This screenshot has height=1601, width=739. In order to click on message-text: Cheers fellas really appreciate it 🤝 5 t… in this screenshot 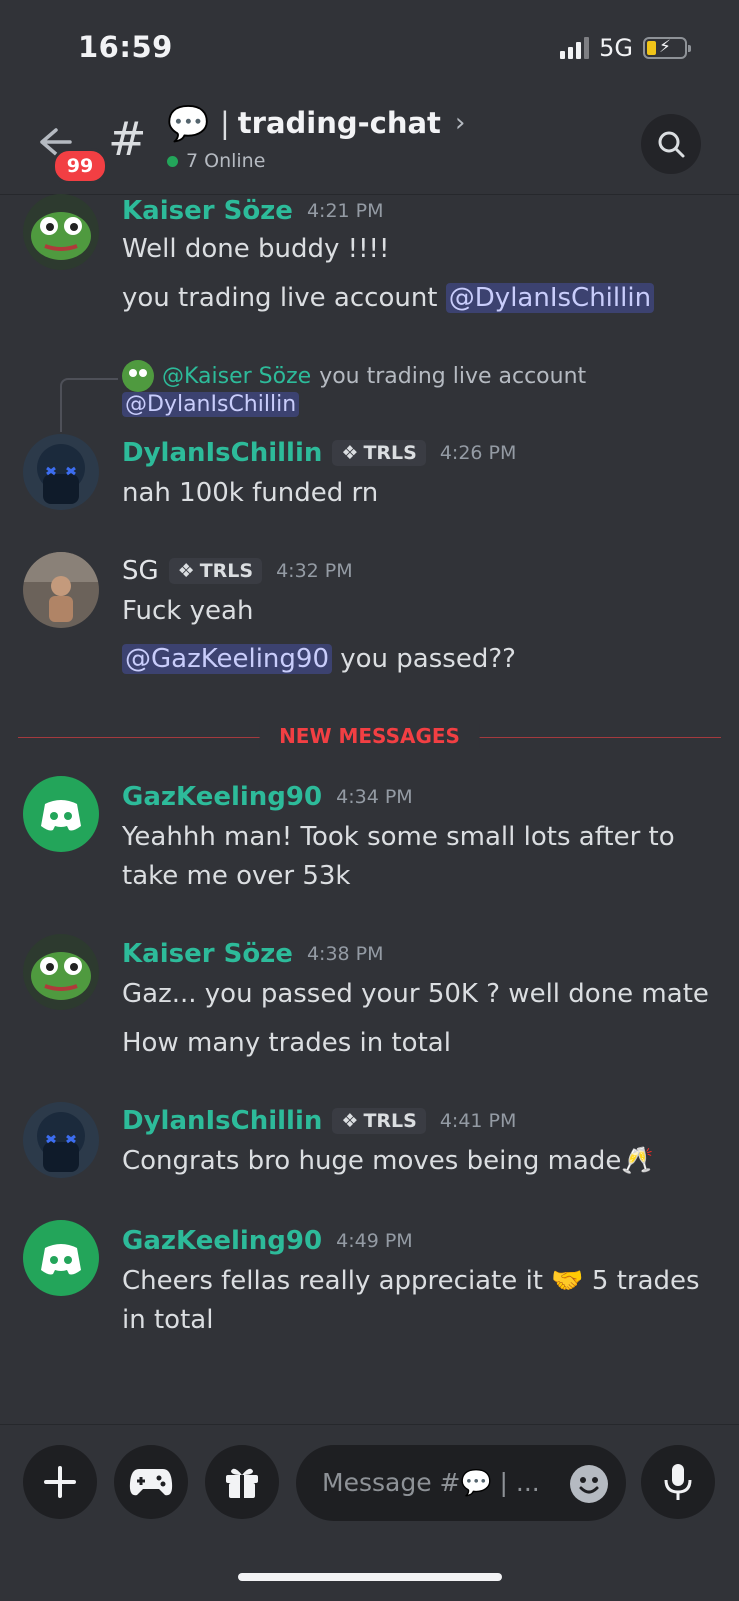, I will do `click(411, 1281)`.